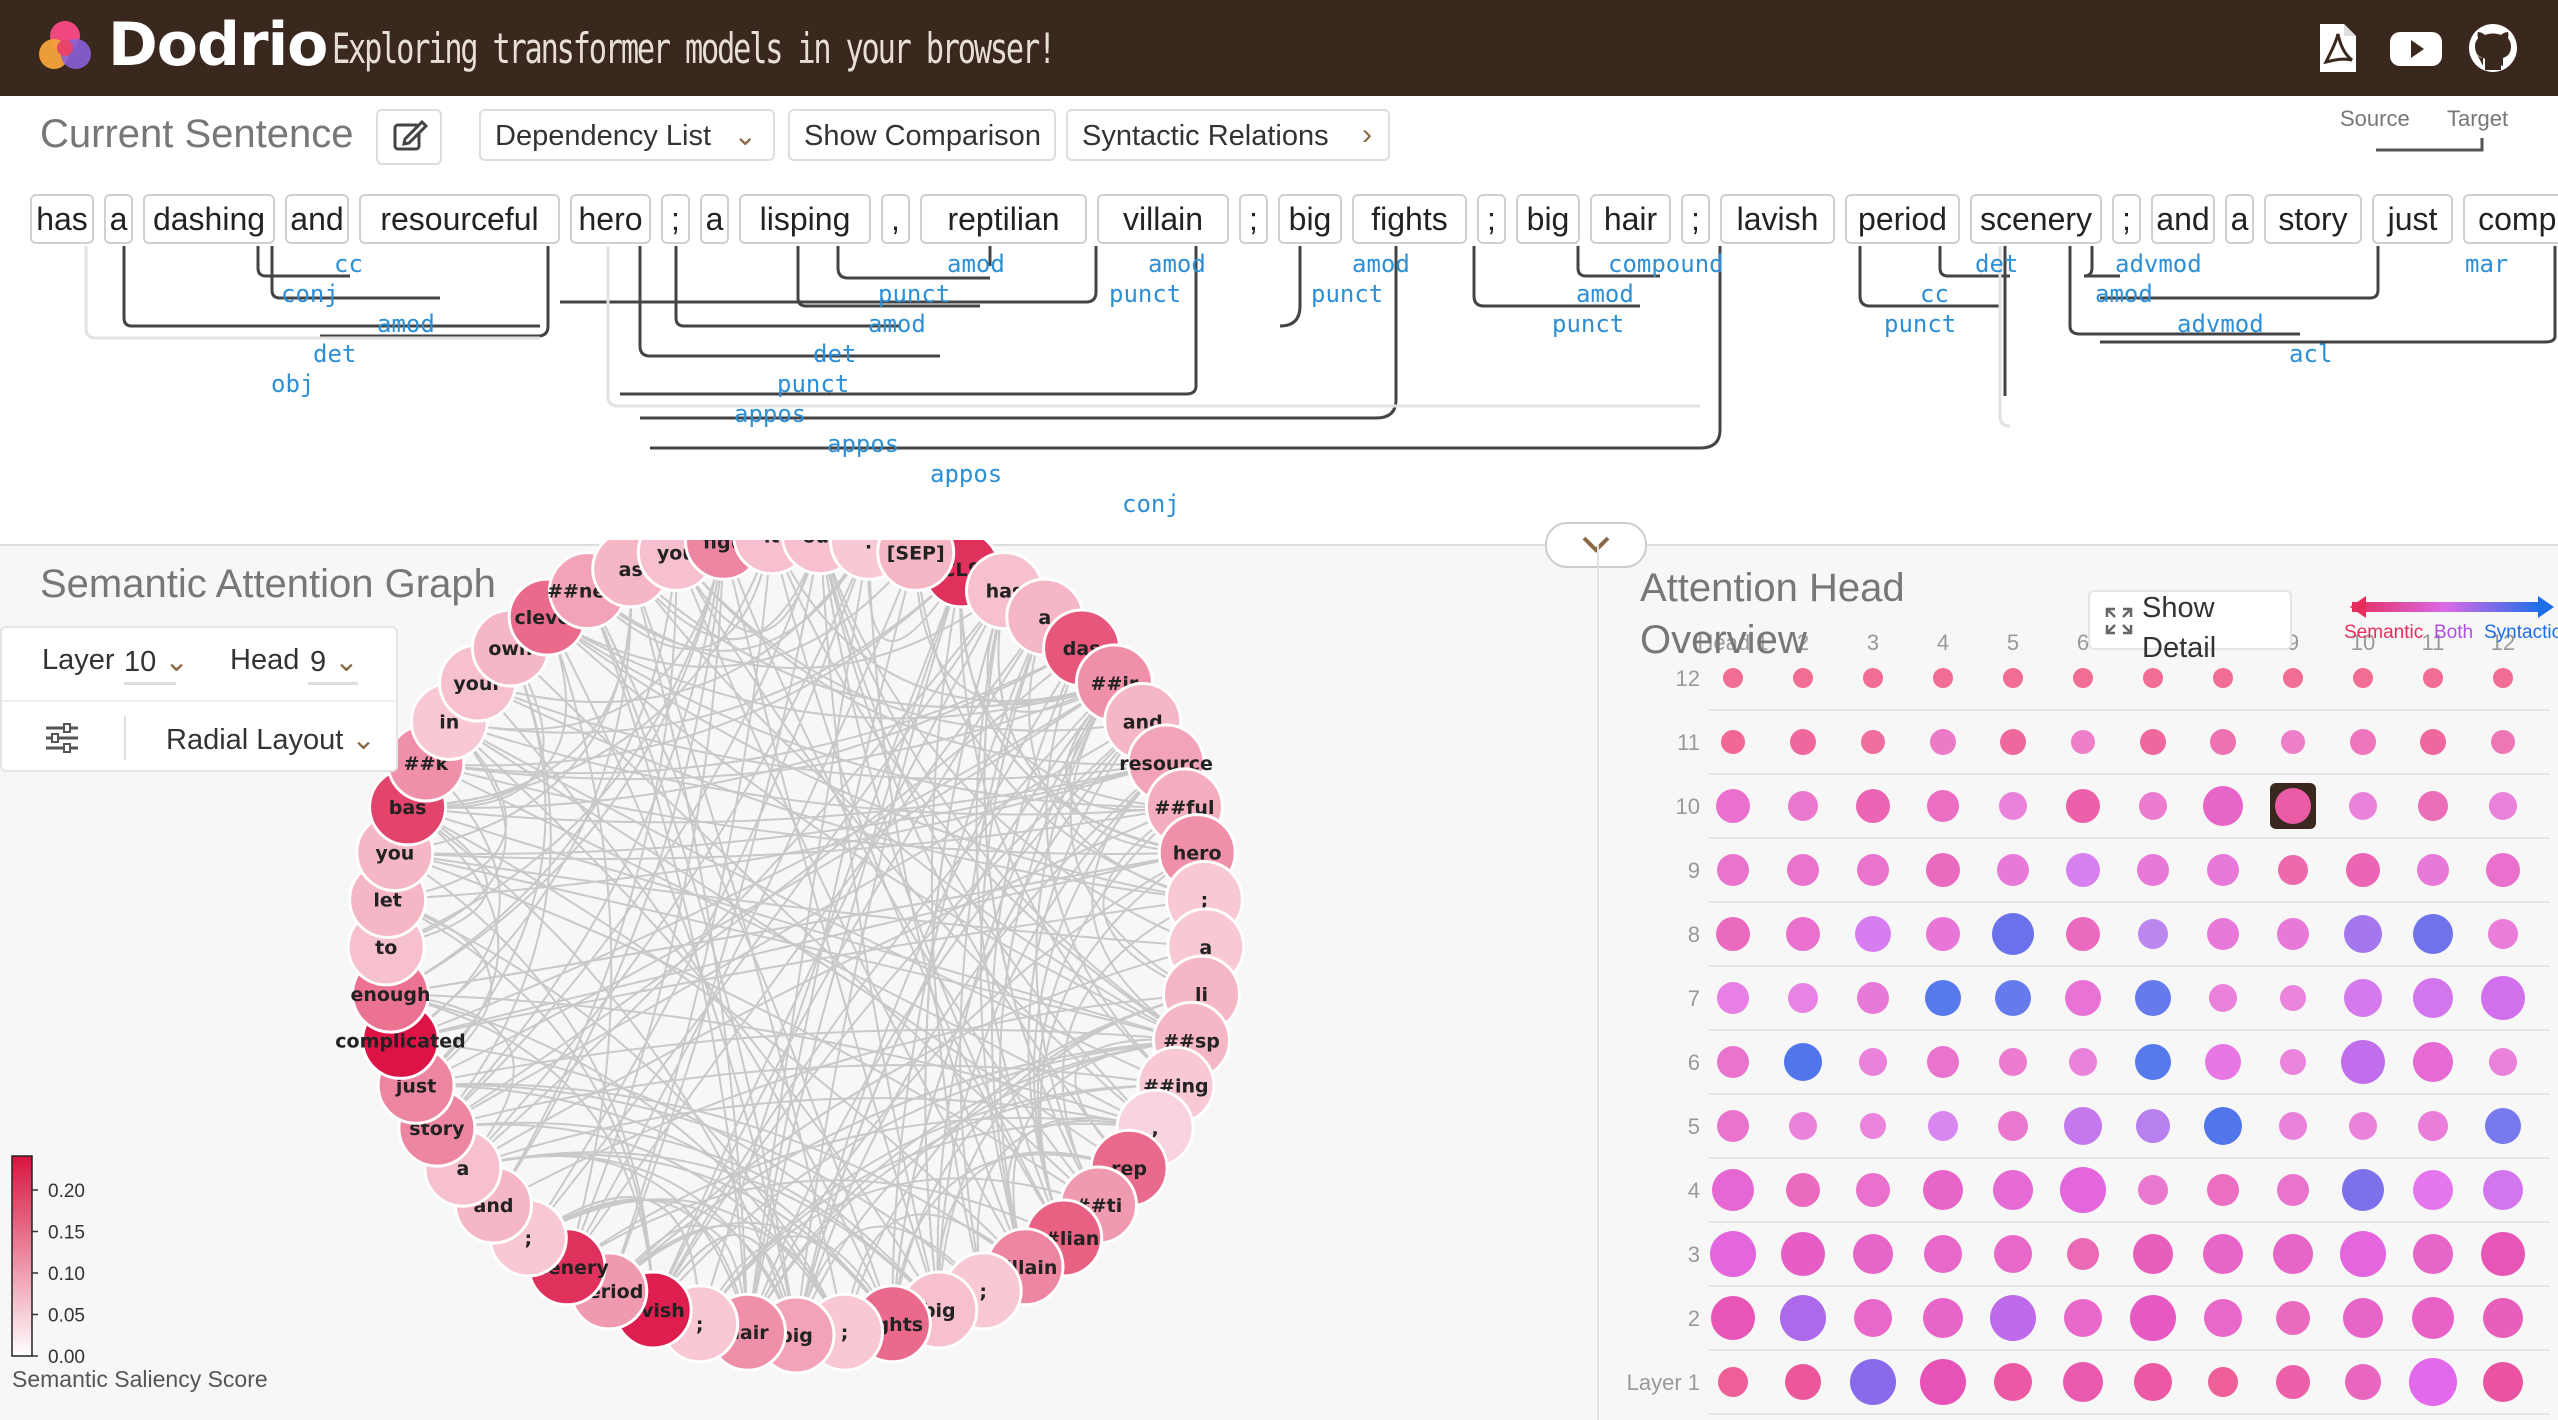  Describe the element at coordinates (271, 739) in the screenshot. I see `layout-select: Radial Layout ⌄` at that location.